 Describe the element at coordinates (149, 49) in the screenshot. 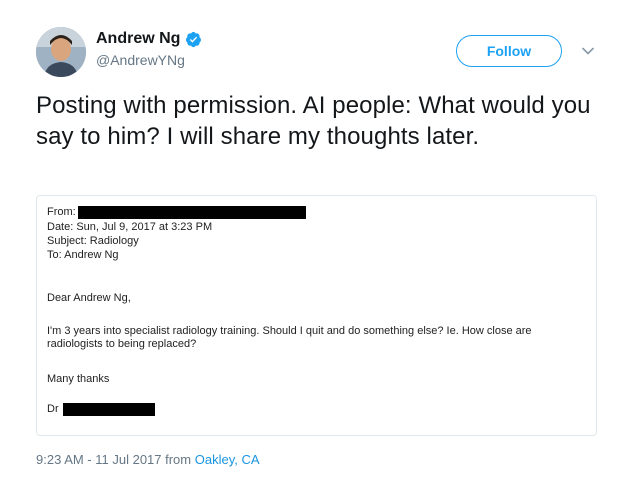

I see `author-info: Andrew Ng @AndrewYNg` at that location.